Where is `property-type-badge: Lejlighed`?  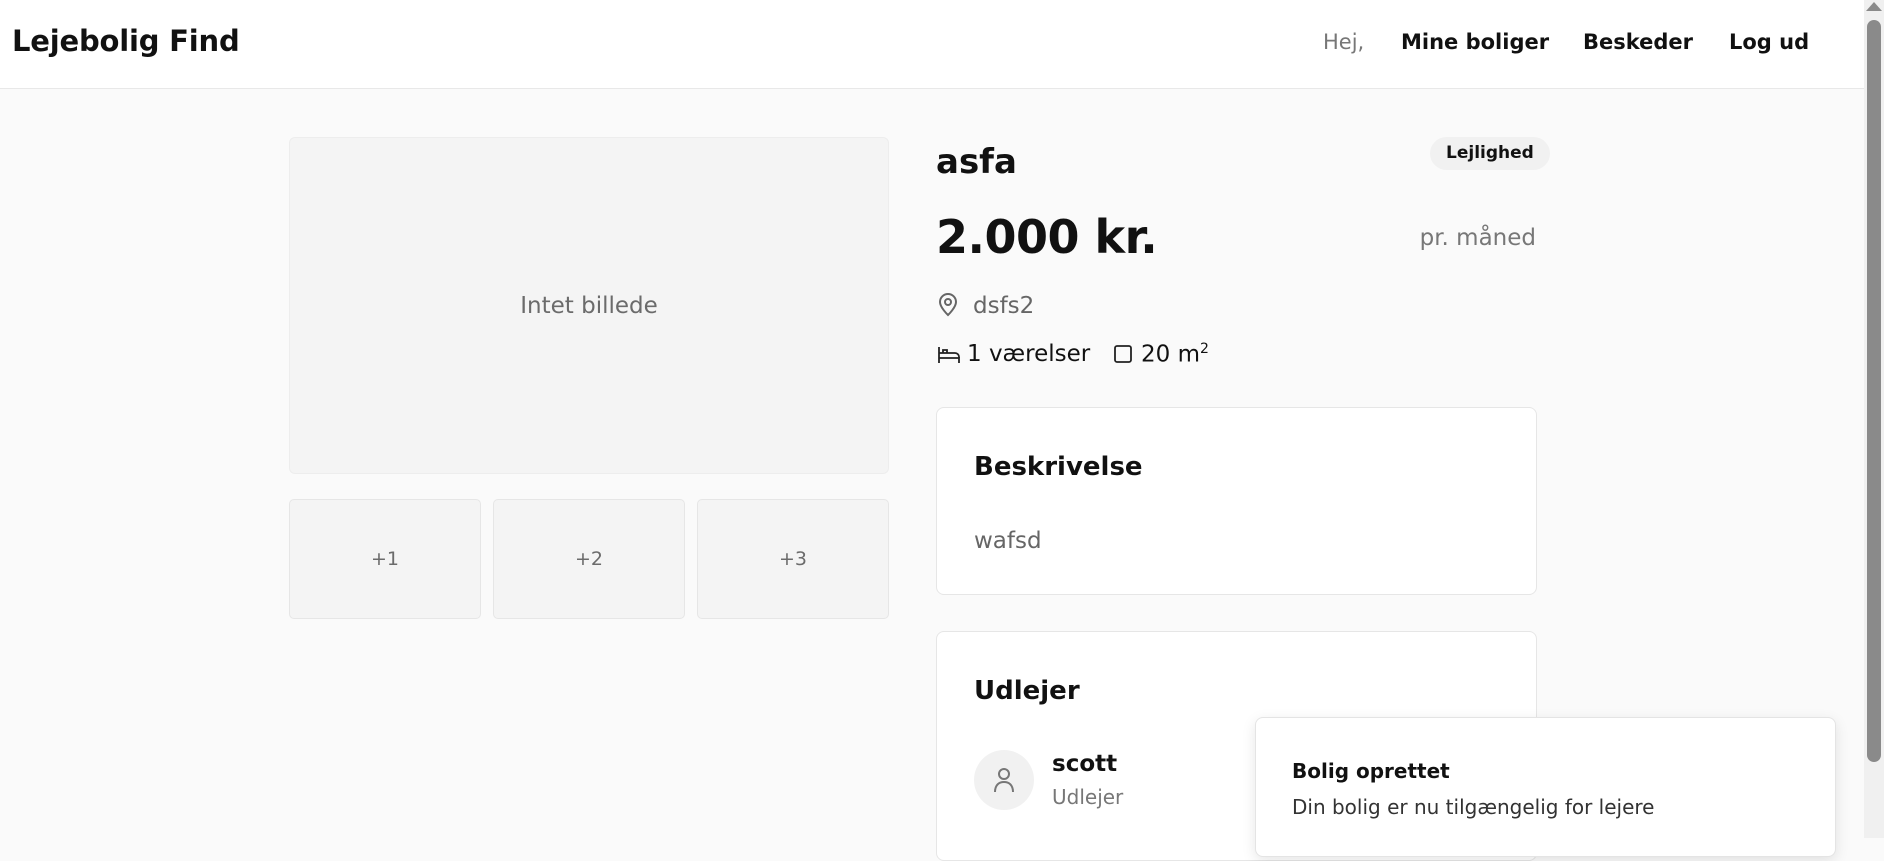
property-type-badge: Lejlighed is located at coordinates (1490, 153).